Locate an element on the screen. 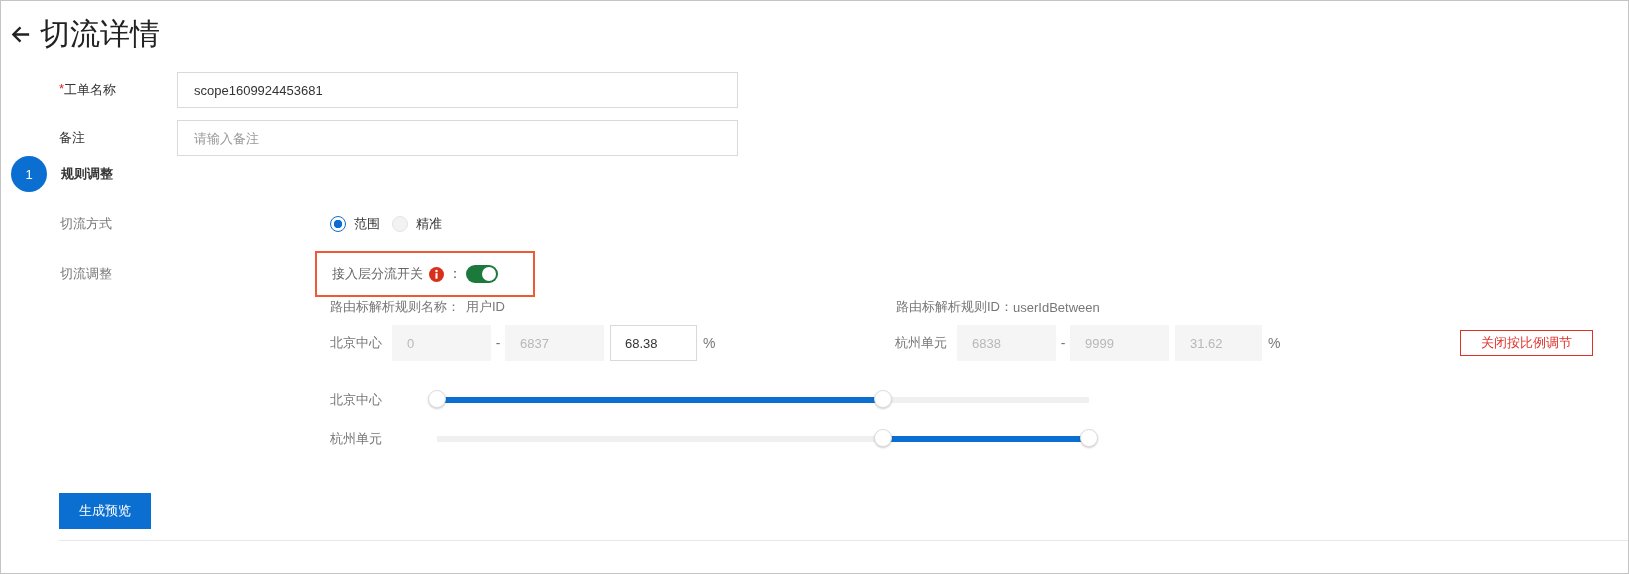  rule-id-value: userIdBetween is located at coordinates (1056, 307).